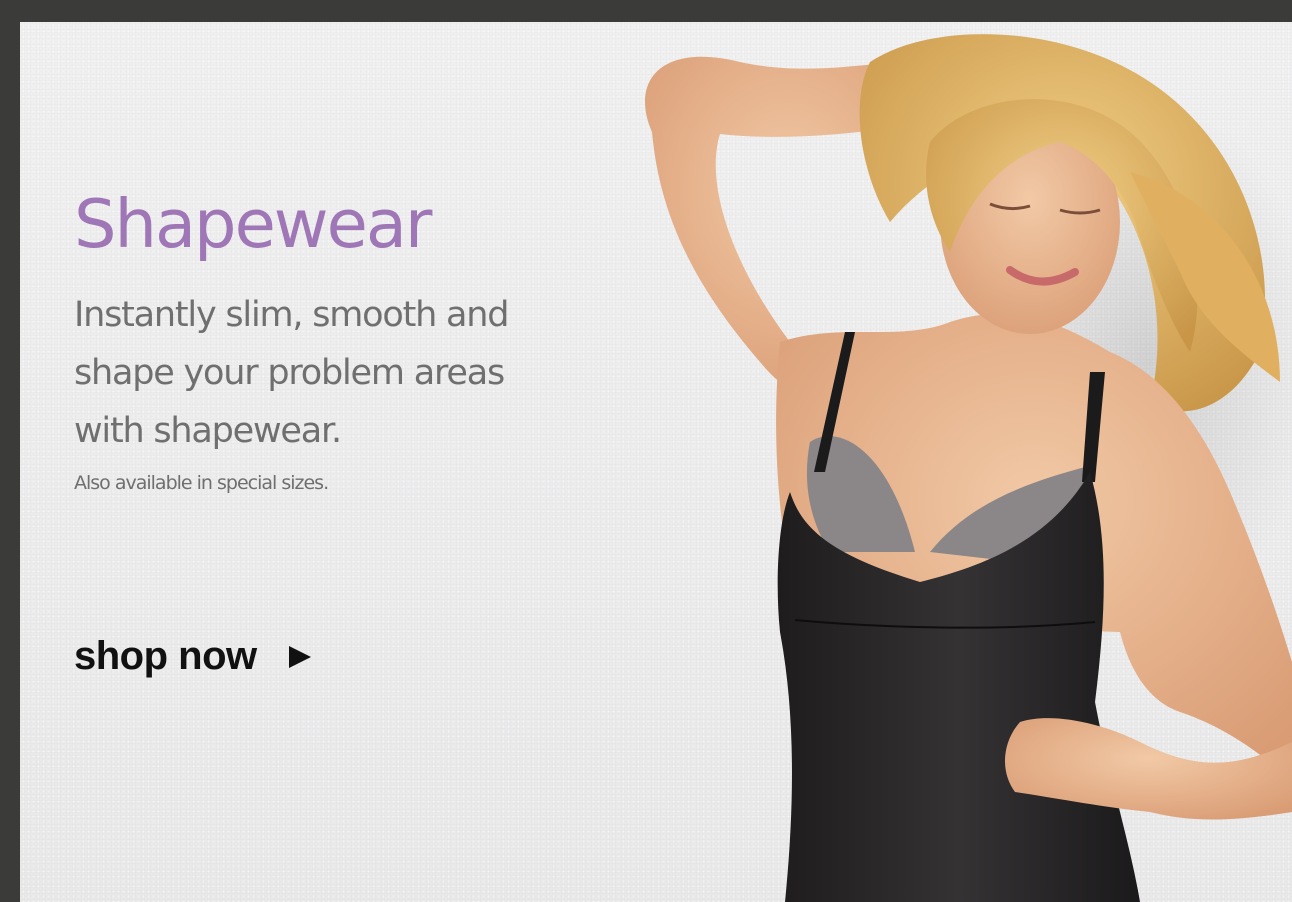 This screenshot has width=1292, height=902. I want to click on page-title: Shapewear, so click(253, 224).